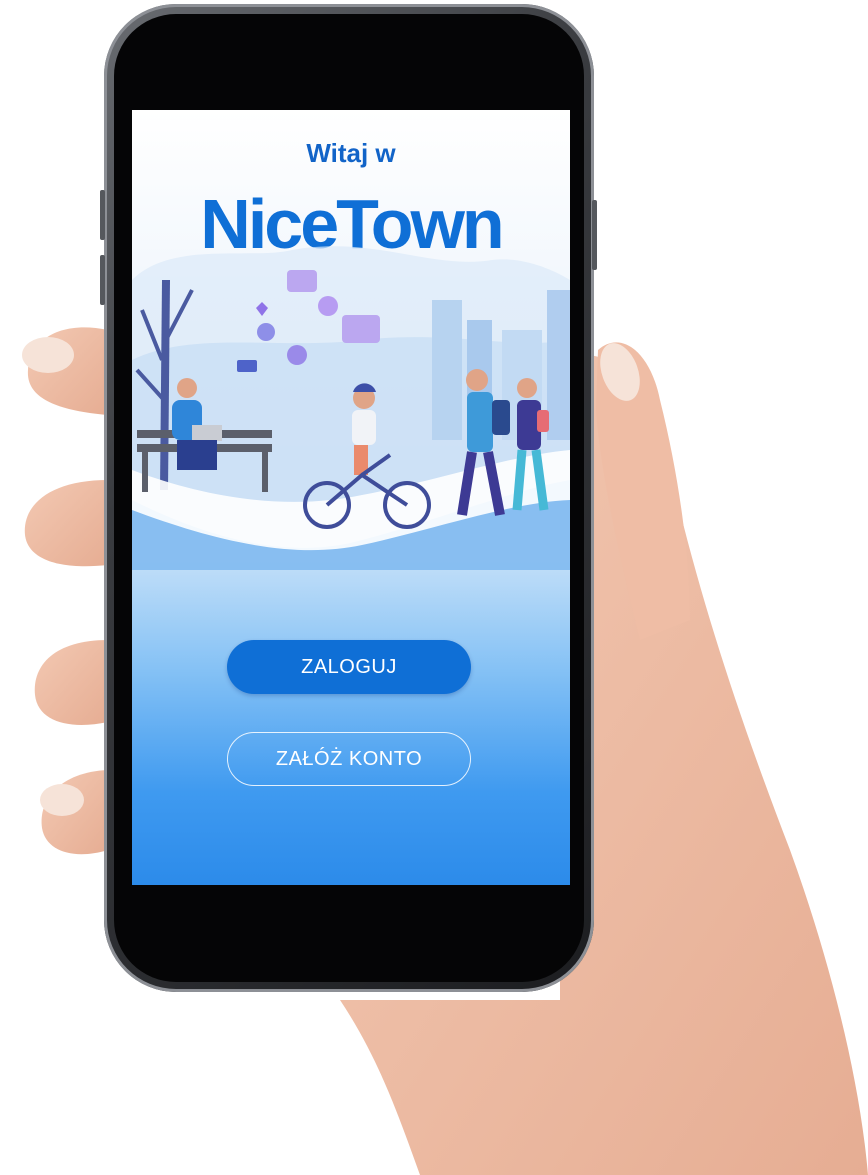 The image size is (868, 1175). Describe the element at coordinates (349, 759) in the screenshot. I see `register-button: ZAŁÓŻ KONTO` at that location.